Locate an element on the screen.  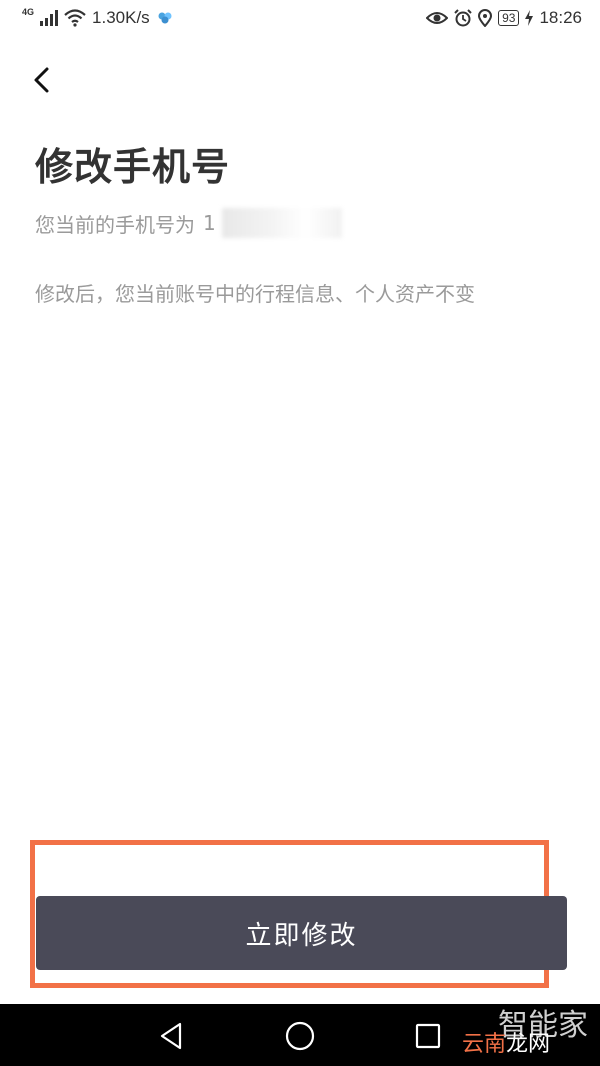
battery-level: 93 is located at coordinates (509, 18).